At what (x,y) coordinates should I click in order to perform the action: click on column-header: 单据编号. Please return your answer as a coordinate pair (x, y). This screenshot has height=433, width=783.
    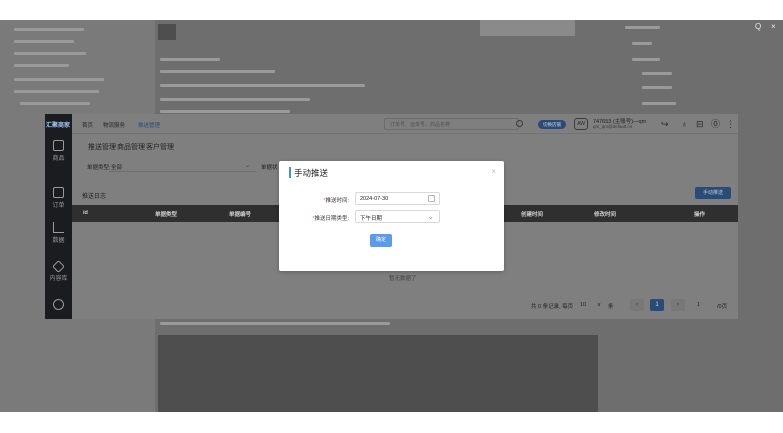
    Looking at the image, I should click on (240, 215).